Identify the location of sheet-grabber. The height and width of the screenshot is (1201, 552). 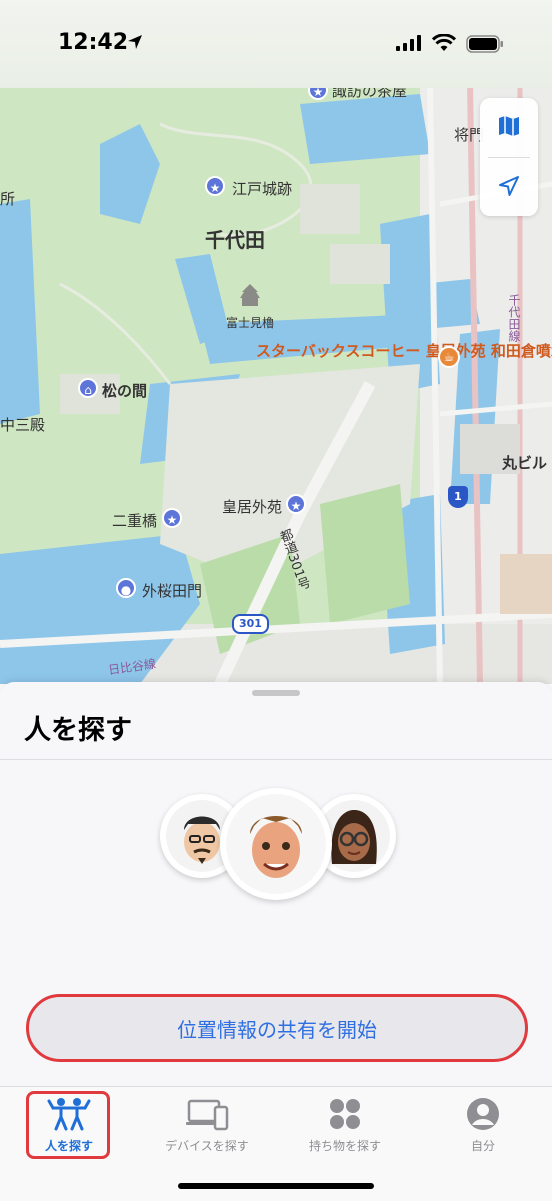
(276, 693).